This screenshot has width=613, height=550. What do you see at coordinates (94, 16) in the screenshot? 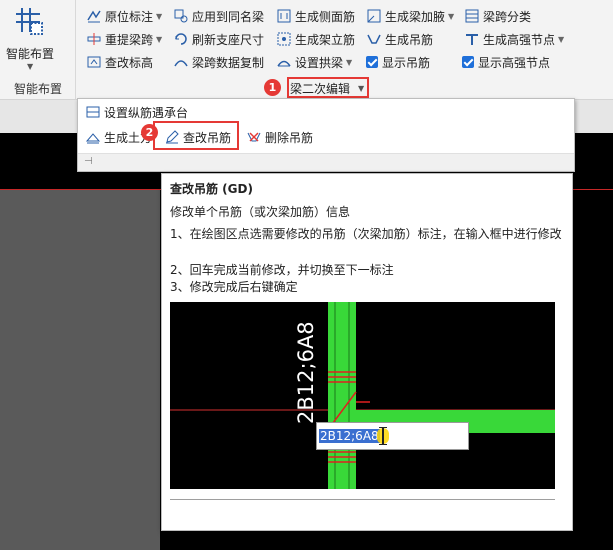
I see `annotation-icon` at bounding box center [94, 16].